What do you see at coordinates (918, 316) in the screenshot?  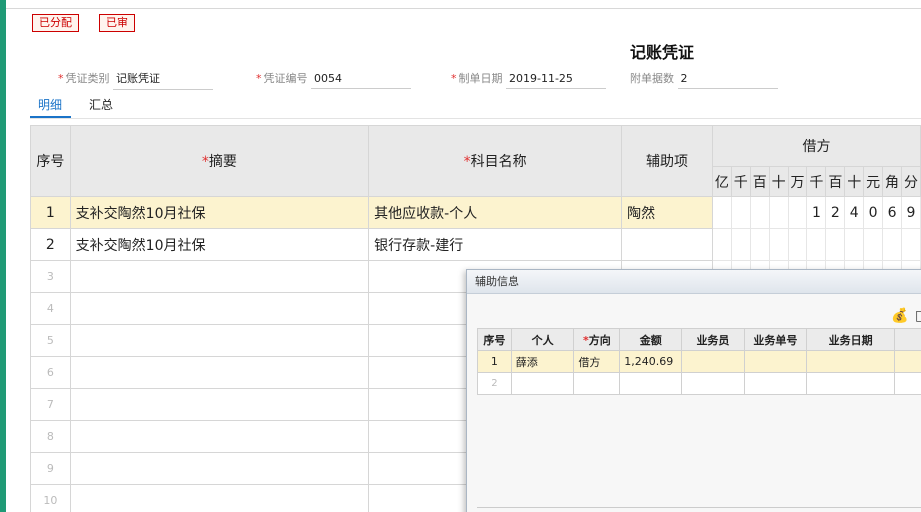 I see `panel-icon: □` at bounding box center [918, 316].